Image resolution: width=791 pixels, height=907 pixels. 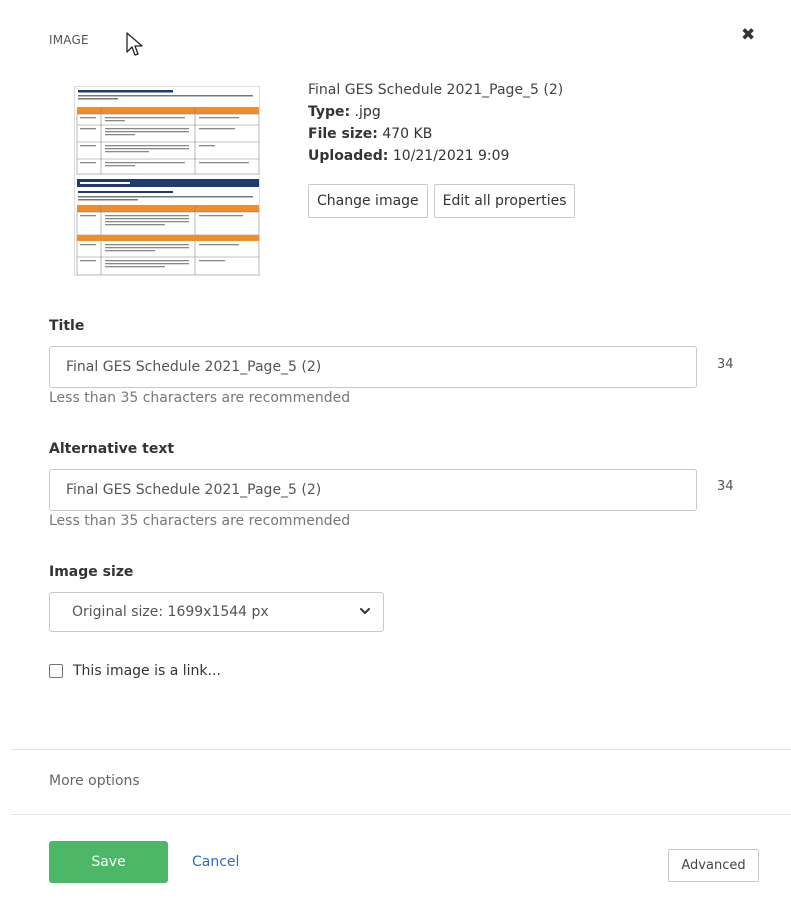 What do you see at coordinates (91, 572) in the screenshot?
I see `image-size-label: Image size` at bounding box center [91, 572].